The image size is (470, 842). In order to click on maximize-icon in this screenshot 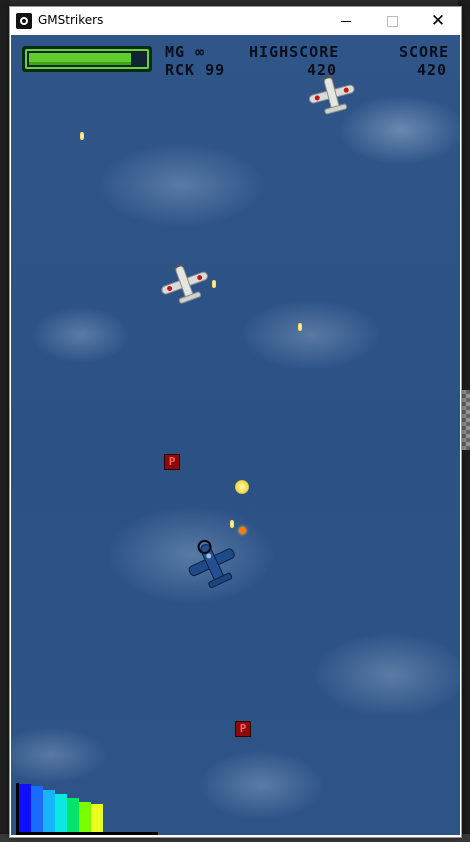, I will do `click(392, 21)`.